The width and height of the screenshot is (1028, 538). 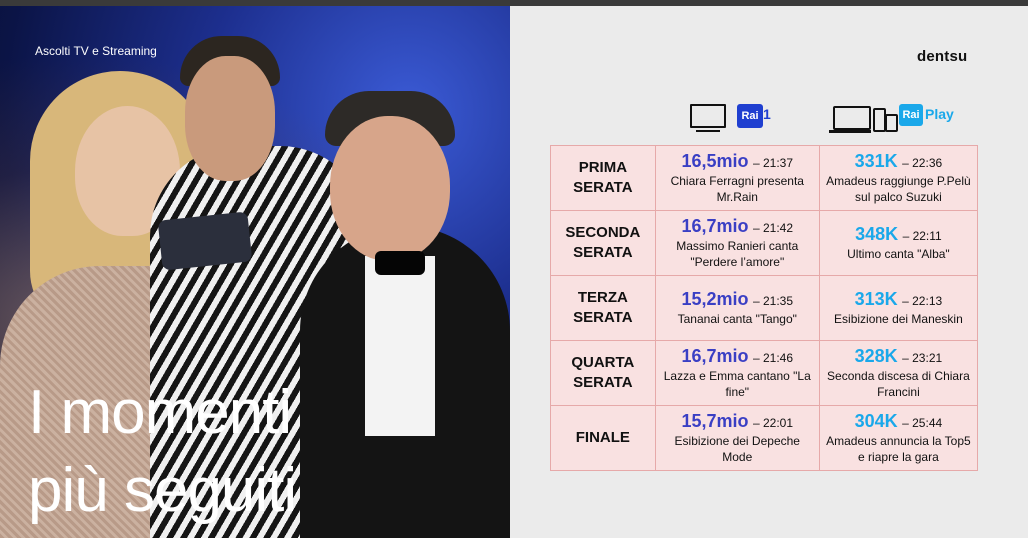 What do you see at coordinates (708, 118) in the screenshot?
I see `tv-icon` at bounding box center [708, 118].